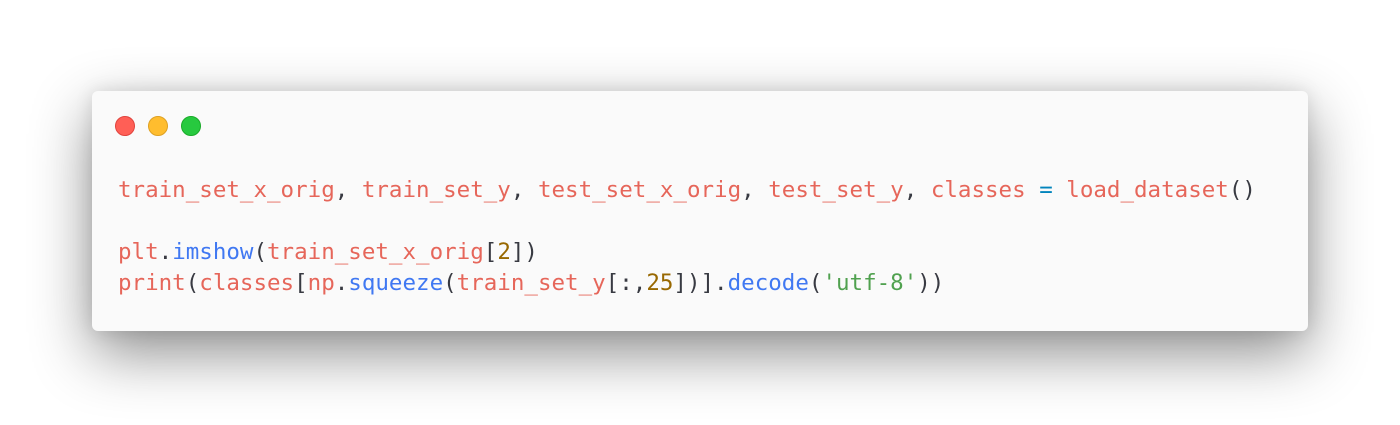 The width and height of the screenshot is (1400, 425). Describe the element at coordinates (158, 126) in the screenshot. I see `minimize-button` at that location.